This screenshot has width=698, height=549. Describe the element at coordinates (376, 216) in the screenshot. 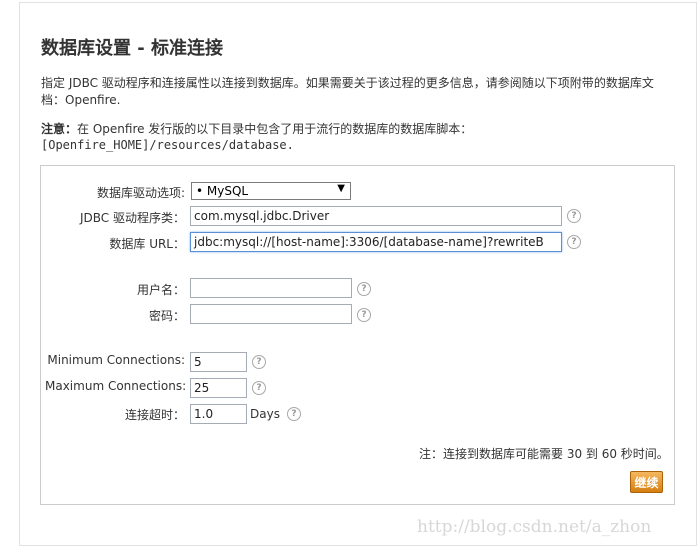

I see `driver-class-input: com.mysql.jdbc.Driver` at that location.